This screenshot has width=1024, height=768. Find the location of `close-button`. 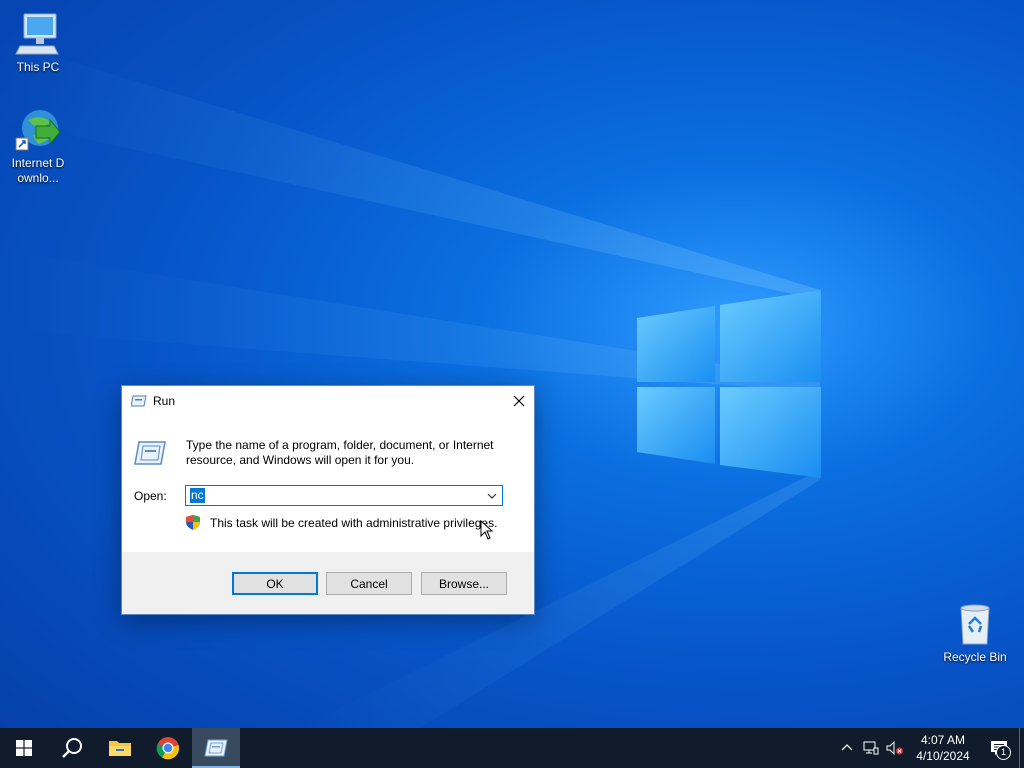

close-button is located at coordinates (519, 401).